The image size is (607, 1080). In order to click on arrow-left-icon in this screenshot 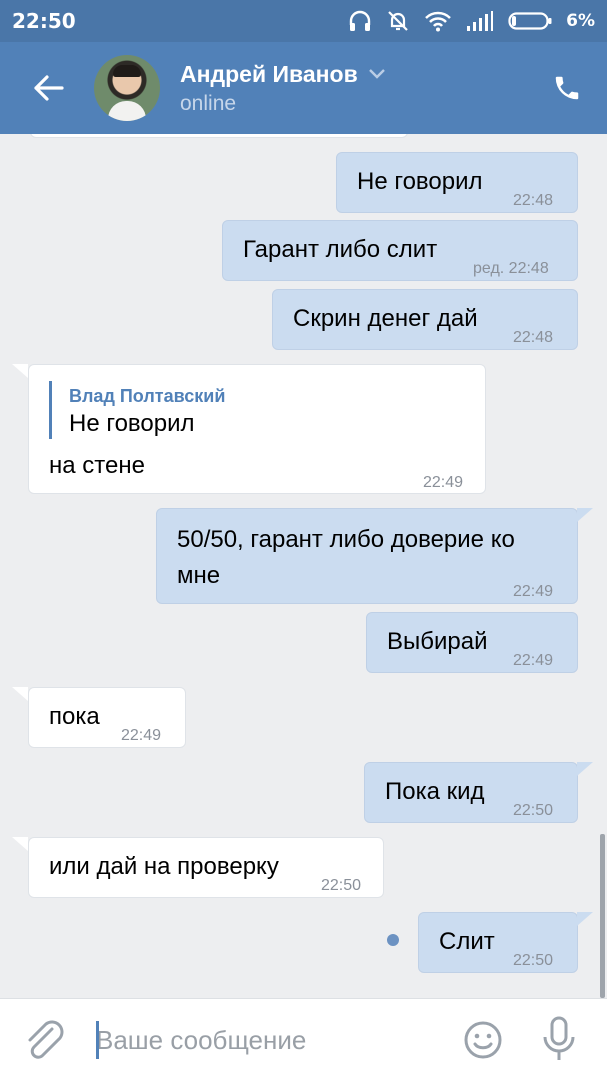, I will do `click(49, 88)`.